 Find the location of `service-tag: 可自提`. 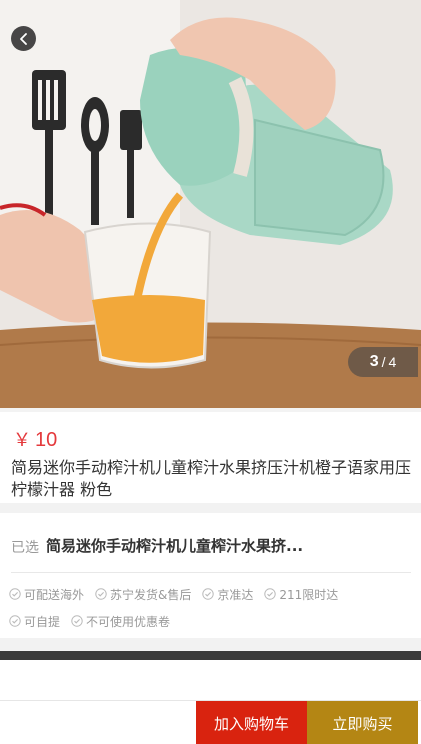

service-tag: 可自提 is located at coordinates (34, 621).